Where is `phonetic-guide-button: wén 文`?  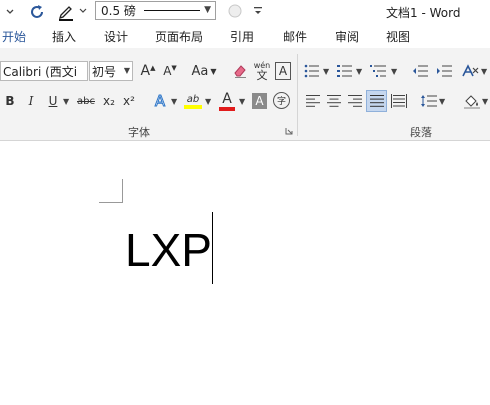
phonetic-guide-button: wén 文 is located at coordinates (262, 71).